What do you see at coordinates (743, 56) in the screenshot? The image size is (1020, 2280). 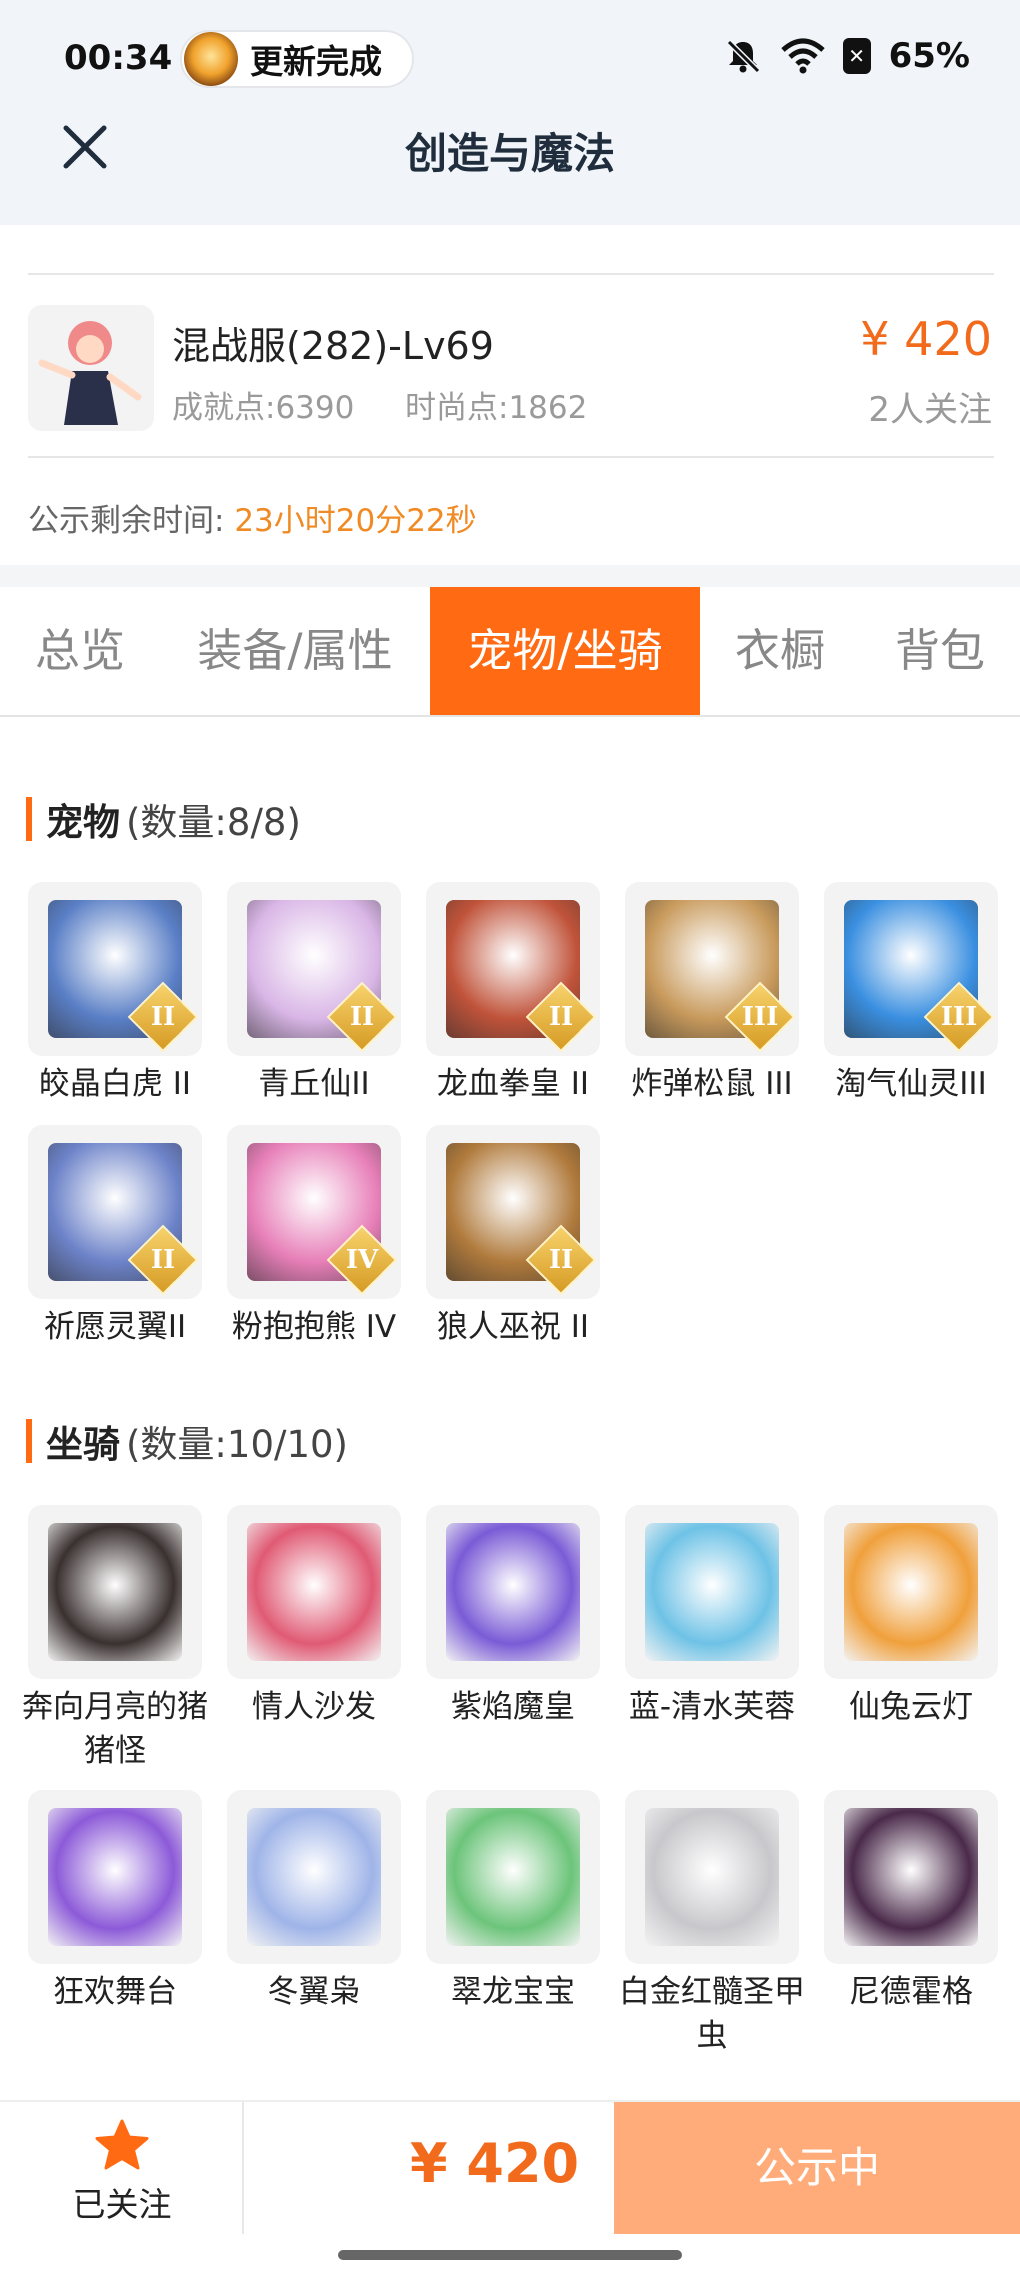 I see `mute-bell-icon` at bounding box center [743, 56].